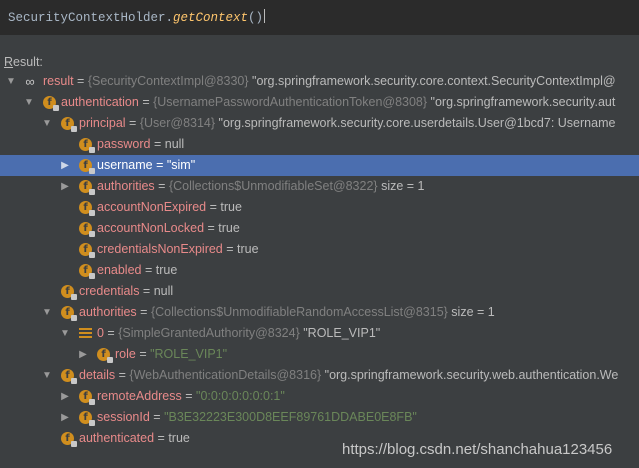  I want to click on node-reference: {User@8314}, so click(177, 123).